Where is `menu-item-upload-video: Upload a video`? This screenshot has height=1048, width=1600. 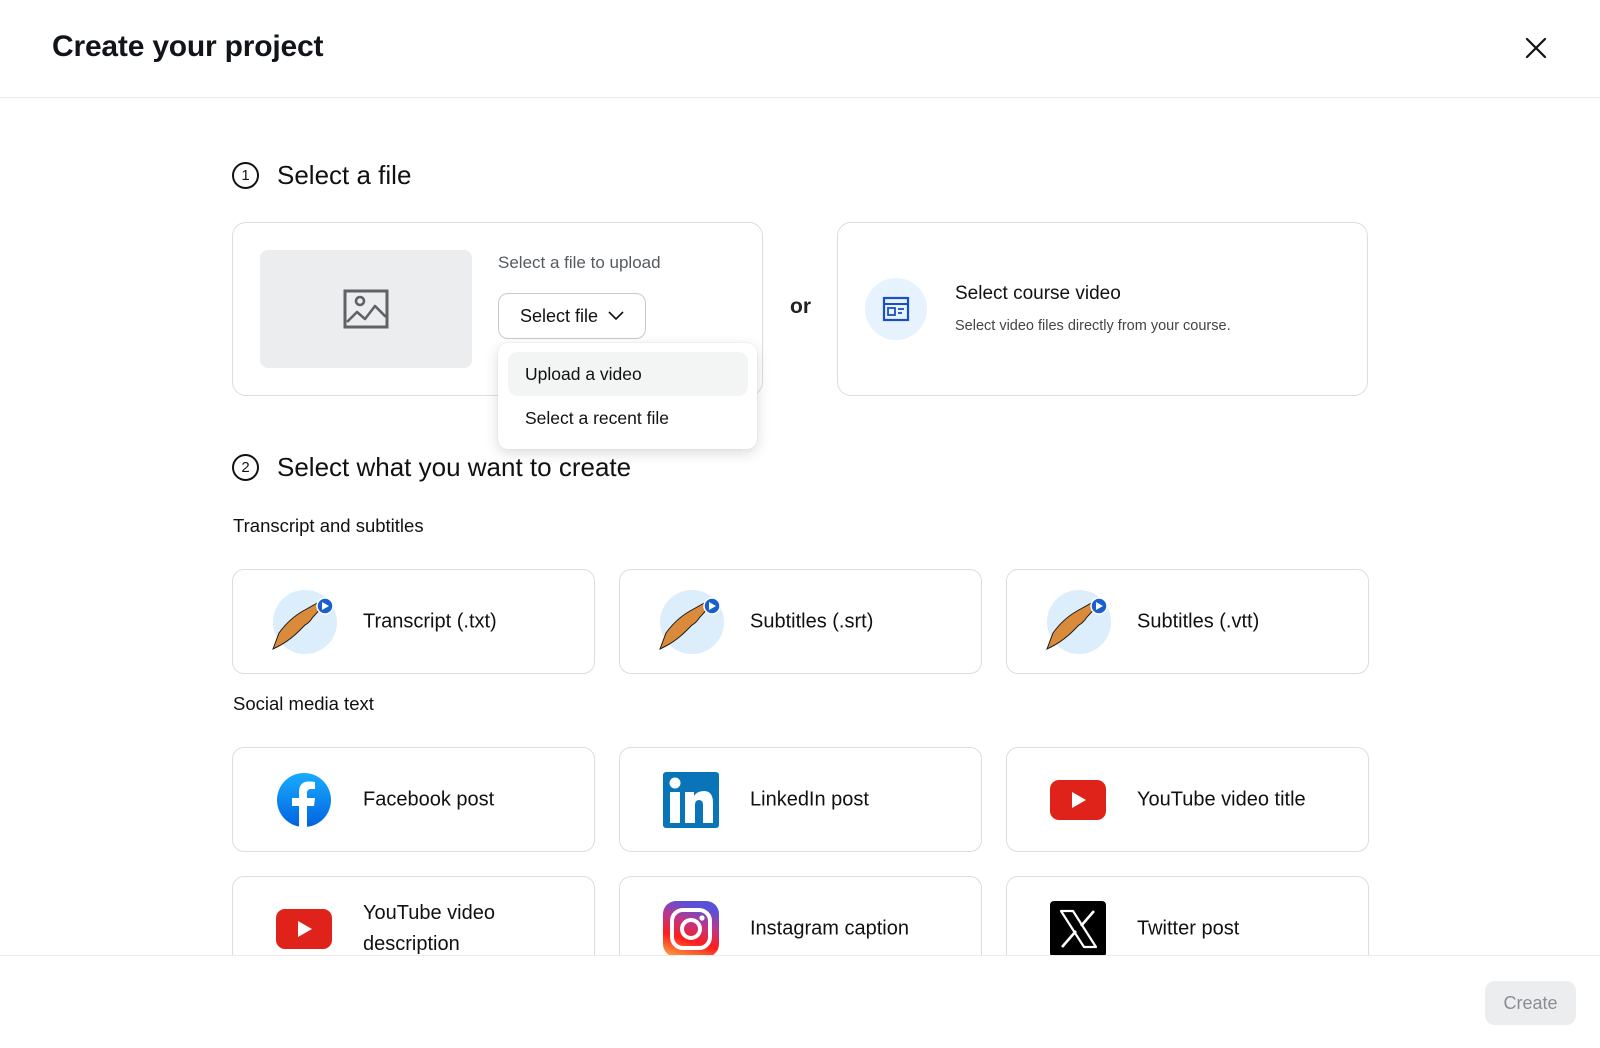
menu-item-upload-video: Upload a video is located at coordinates (628, 374).